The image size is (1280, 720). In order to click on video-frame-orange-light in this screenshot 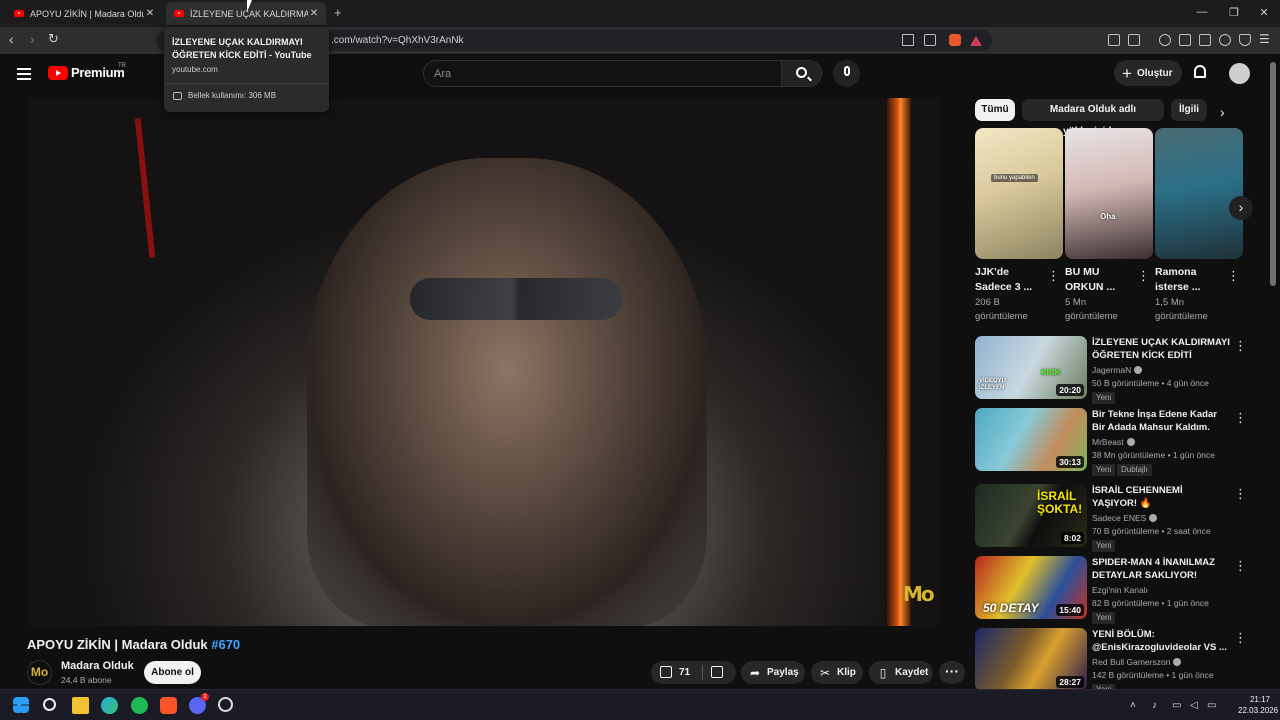, I will do `click(899, 362)`.